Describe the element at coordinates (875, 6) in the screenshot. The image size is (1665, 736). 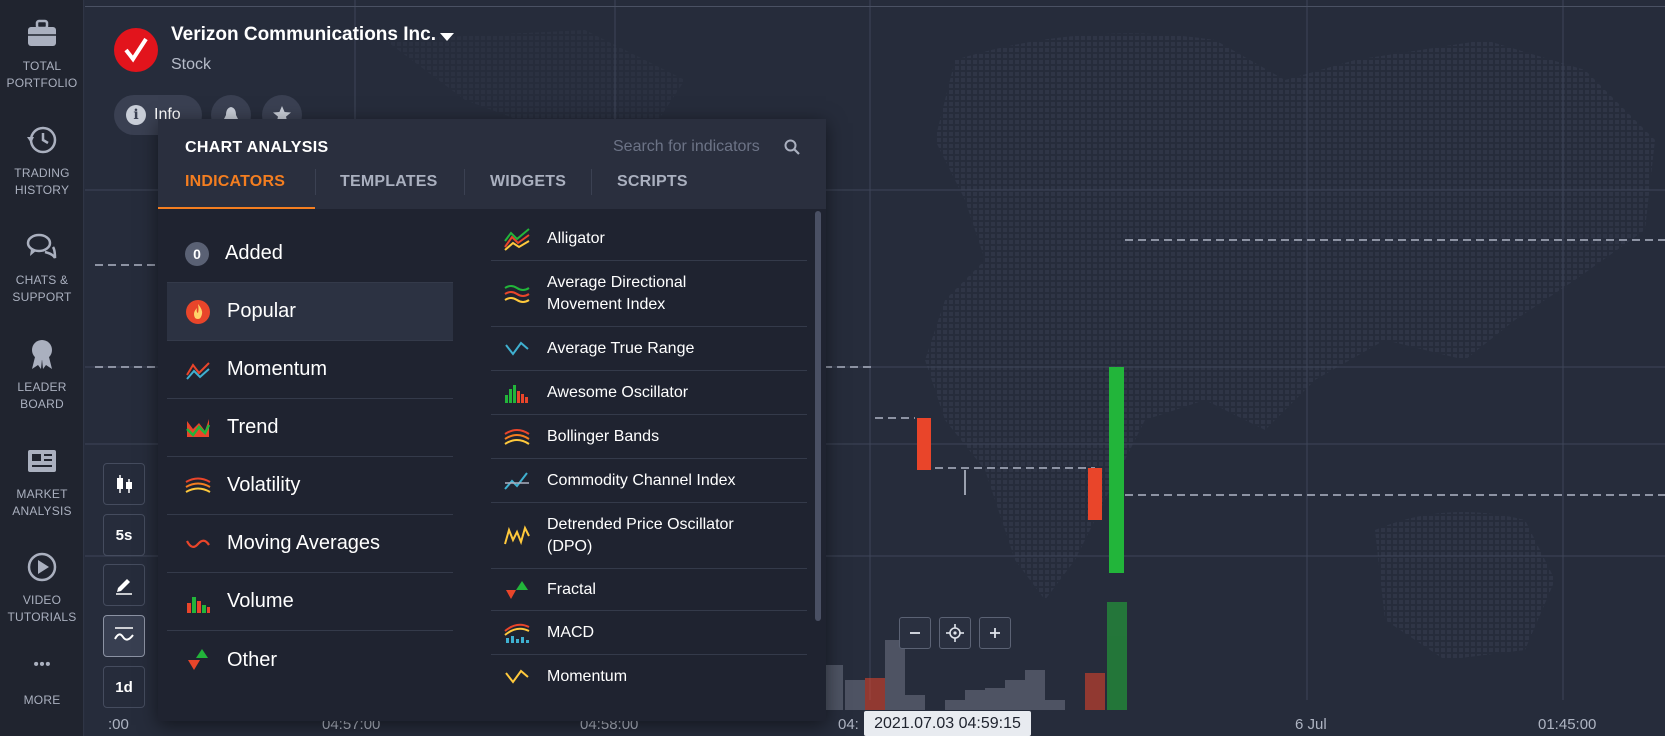
I see `chart-top-border` at that location.